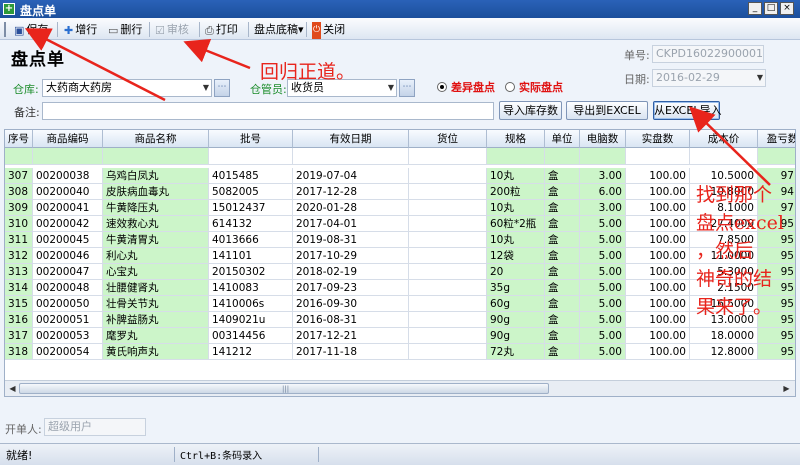  I want to click on table-cell: 00200041, so click(68, 208).